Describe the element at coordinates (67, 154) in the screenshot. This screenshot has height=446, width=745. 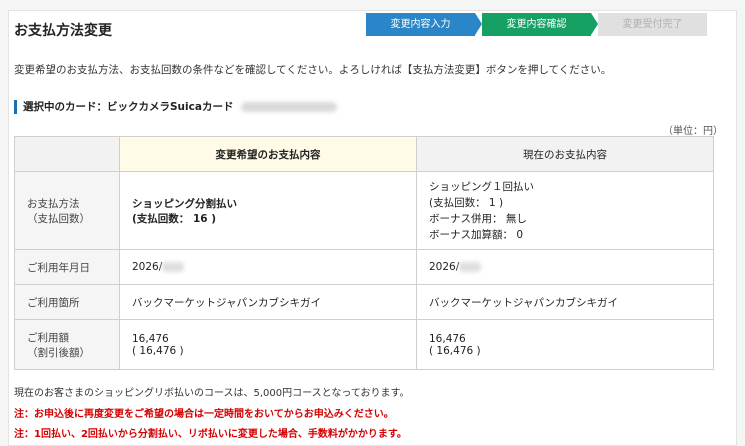
I see `header-corner` at that location.